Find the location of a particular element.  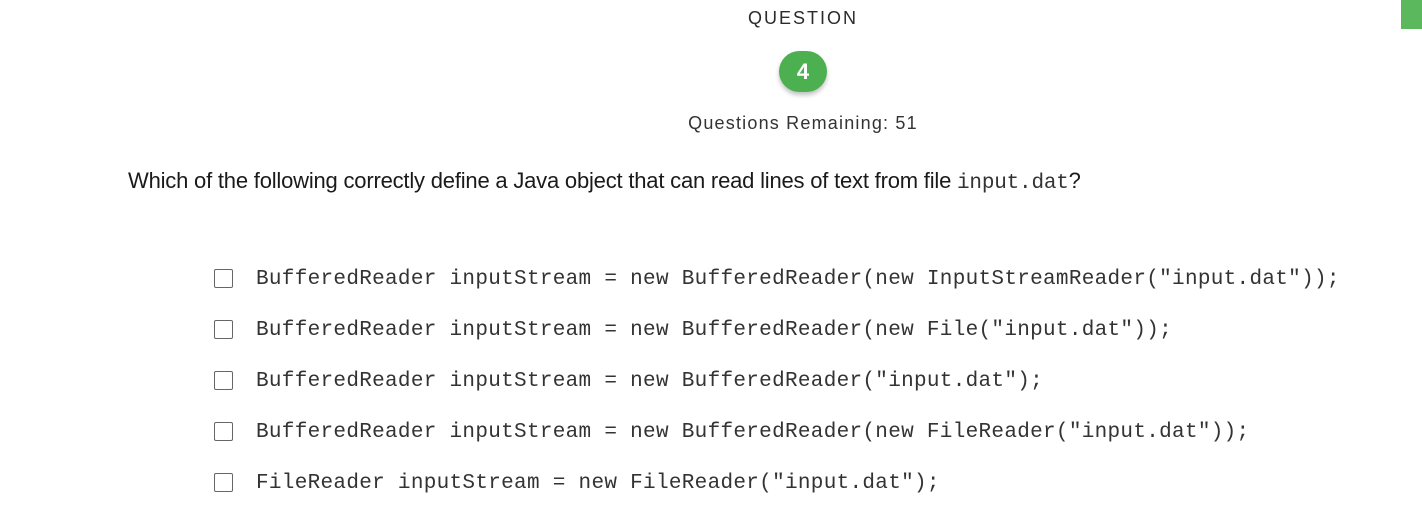

question-number-badge: 4 is located at coordinates (803, 71).